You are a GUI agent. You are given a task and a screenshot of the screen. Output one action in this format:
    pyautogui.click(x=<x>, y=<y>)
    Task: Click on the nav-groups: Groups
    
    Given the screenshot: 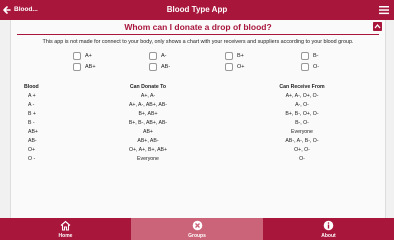 What is the action you would take?
    pyautogui.click(x=197, y=229)
    